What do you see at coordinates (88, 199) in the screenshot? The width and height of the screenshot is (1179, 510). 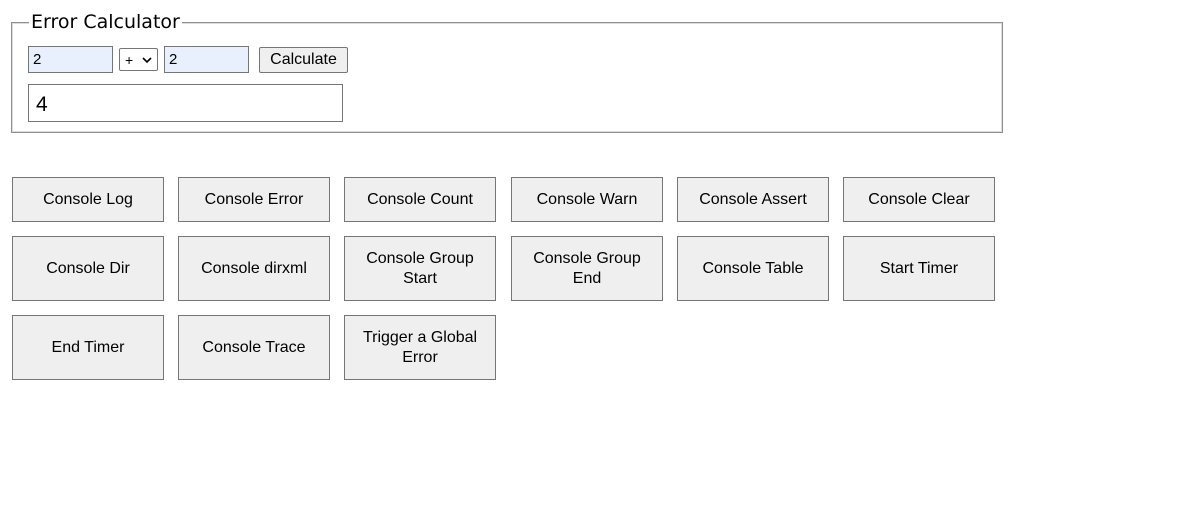 I see `console-log-button: Console Log` at bounding box center [88, 199].